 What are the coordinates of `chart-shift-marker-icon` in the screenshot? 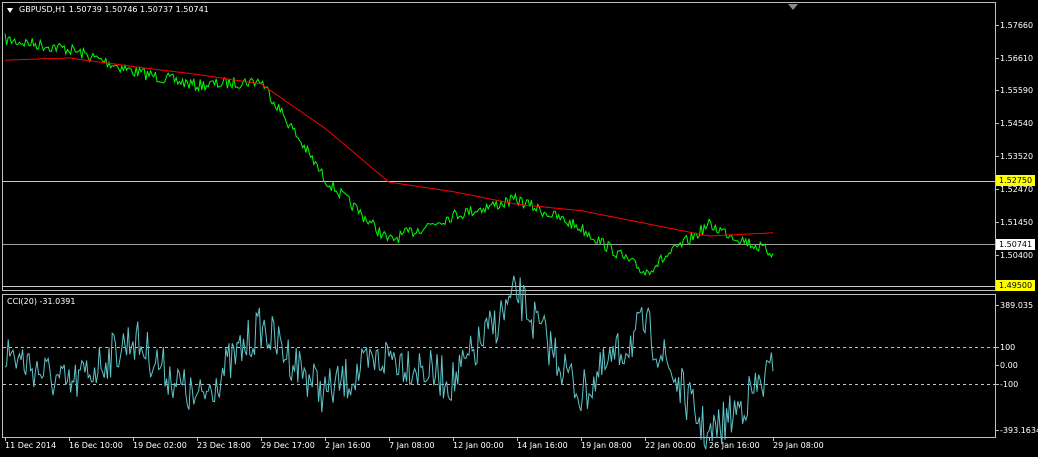 It's located at (793, 7).